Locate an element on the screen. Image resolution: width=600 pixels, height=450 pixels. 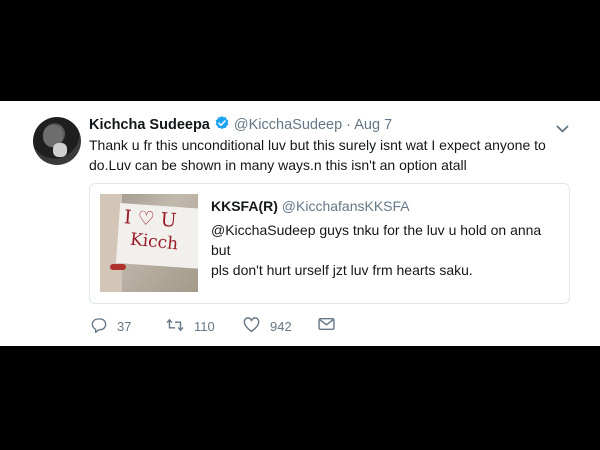
mail-icon is located at coordinates (331, 325).